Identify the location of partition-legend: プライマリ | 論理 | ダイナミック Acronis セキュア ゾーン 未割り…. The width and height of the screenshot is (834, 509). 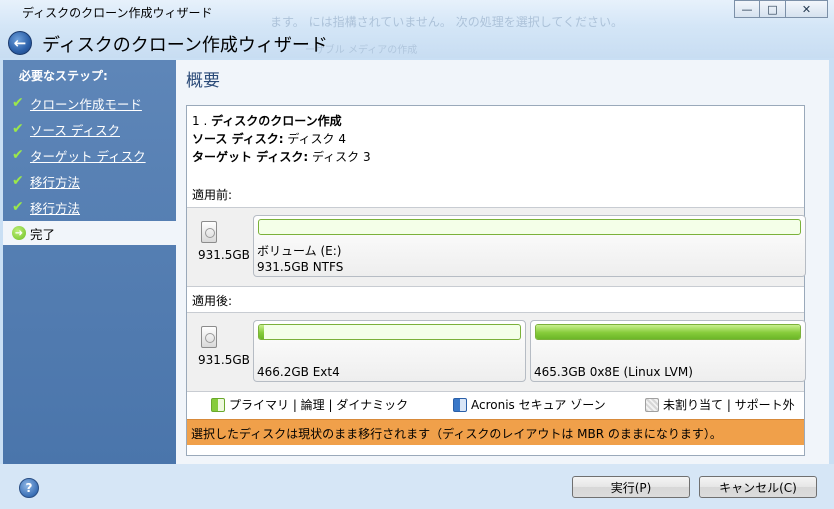
(495, 403).